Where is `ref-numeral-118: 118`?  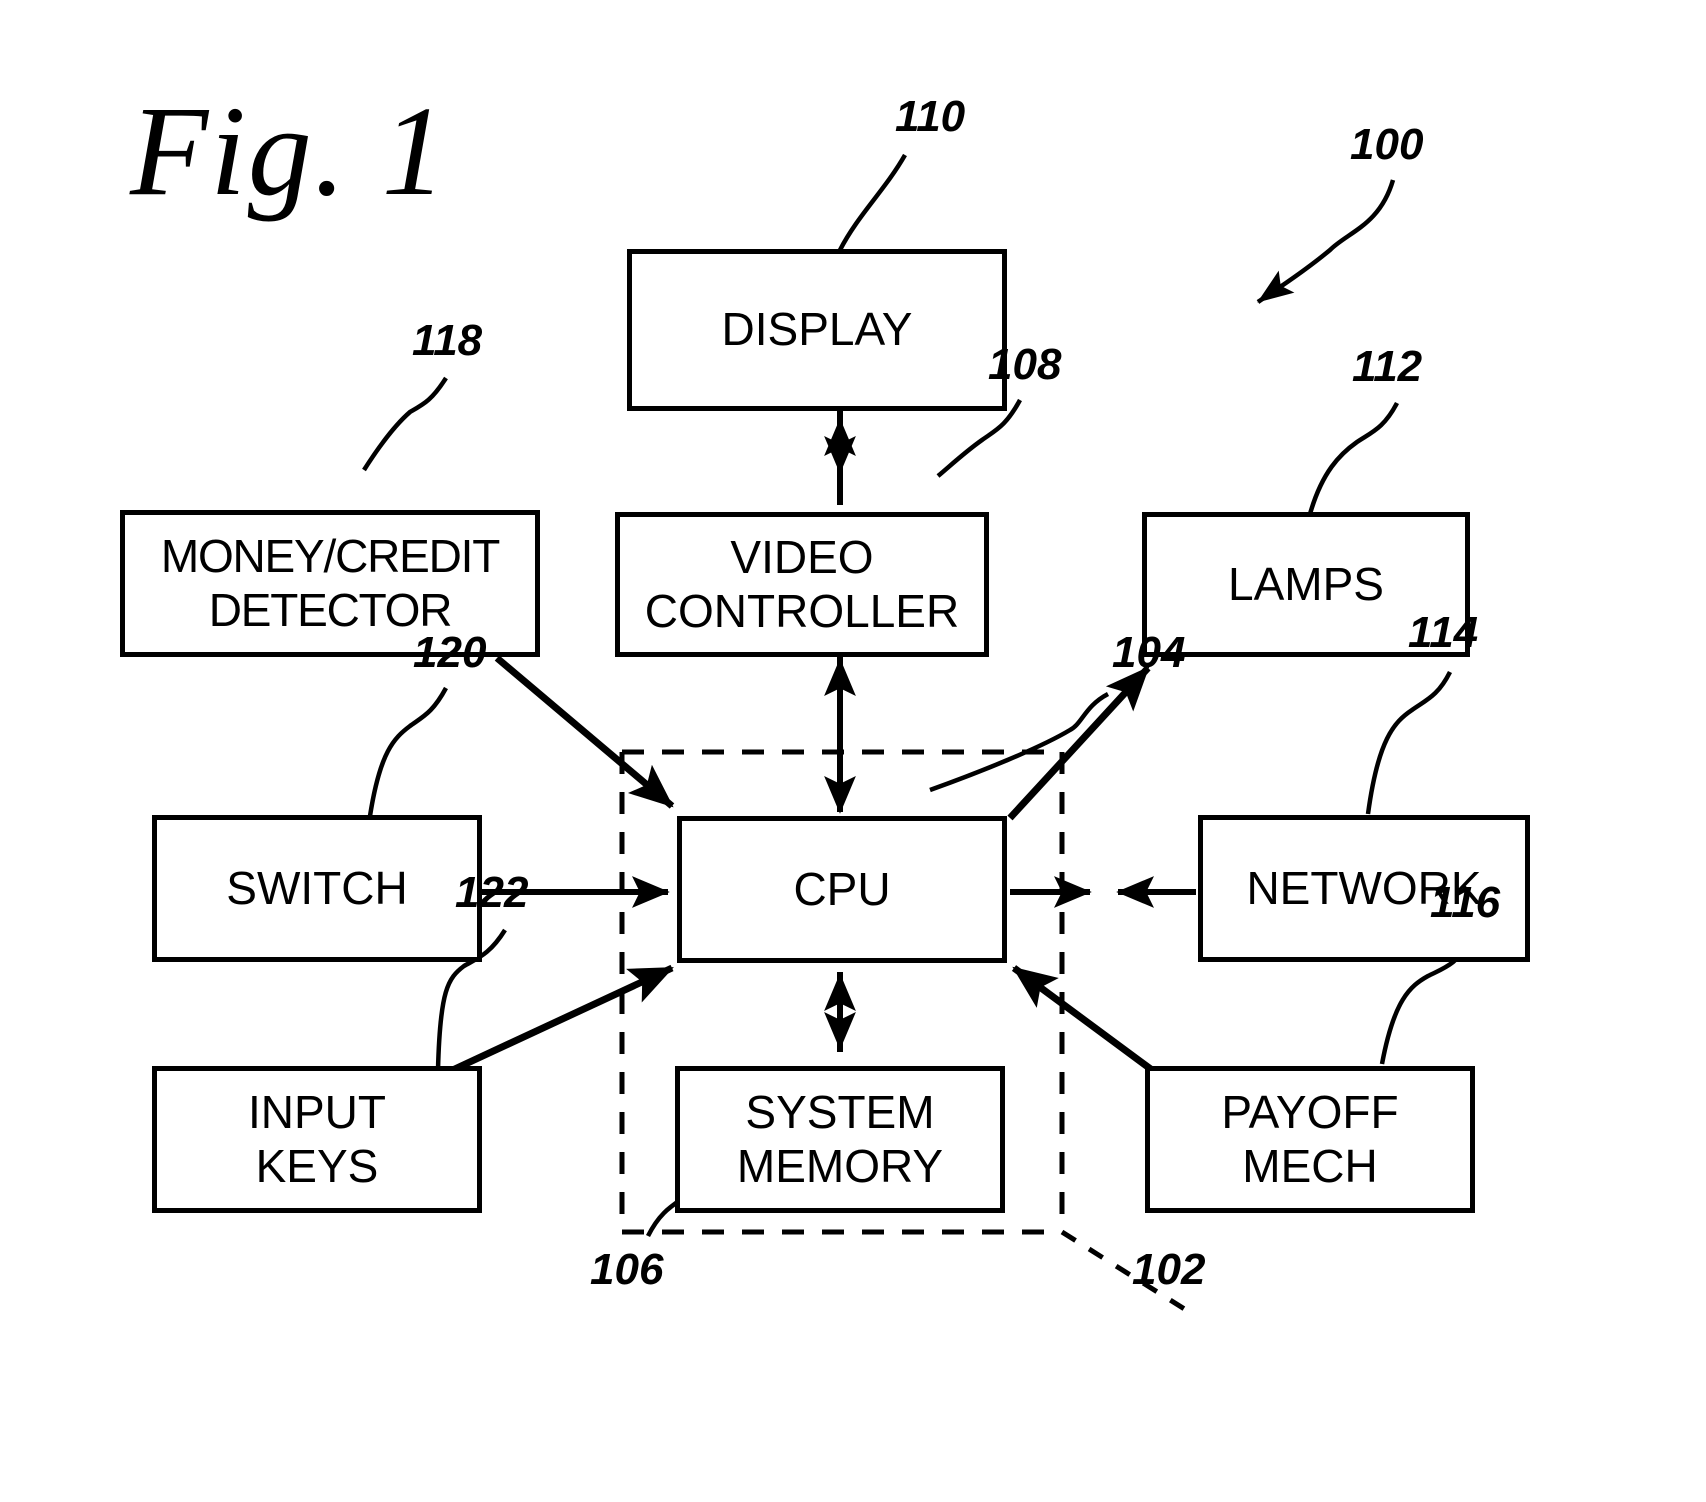
ref-numeral-118: 118 is located at coordinates (447, 340).